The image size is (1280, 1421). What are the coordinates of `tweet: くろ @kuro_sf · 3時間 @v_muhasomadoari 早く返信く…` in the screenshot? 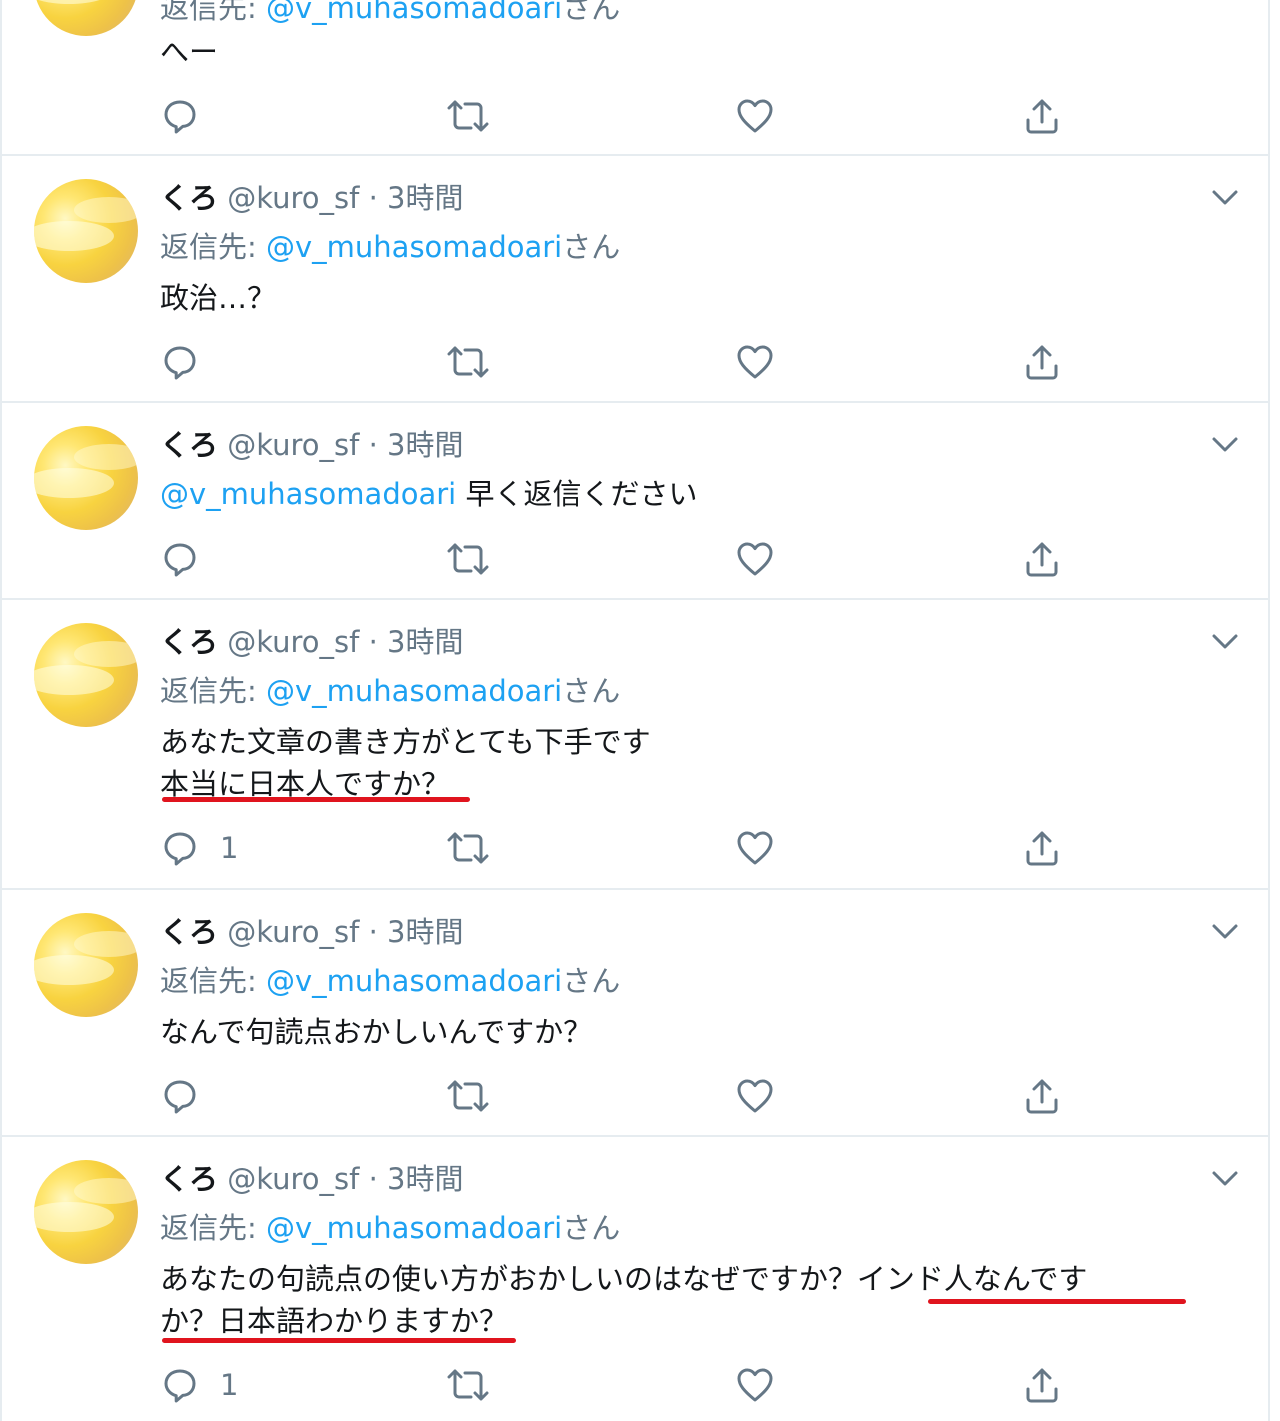 It's located at (635, 501).